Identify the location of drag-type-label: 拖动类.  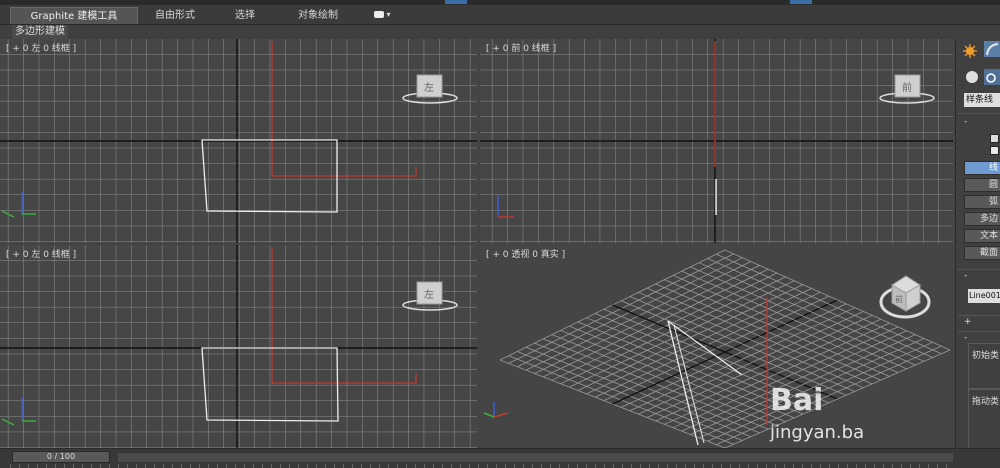
(986, 402).